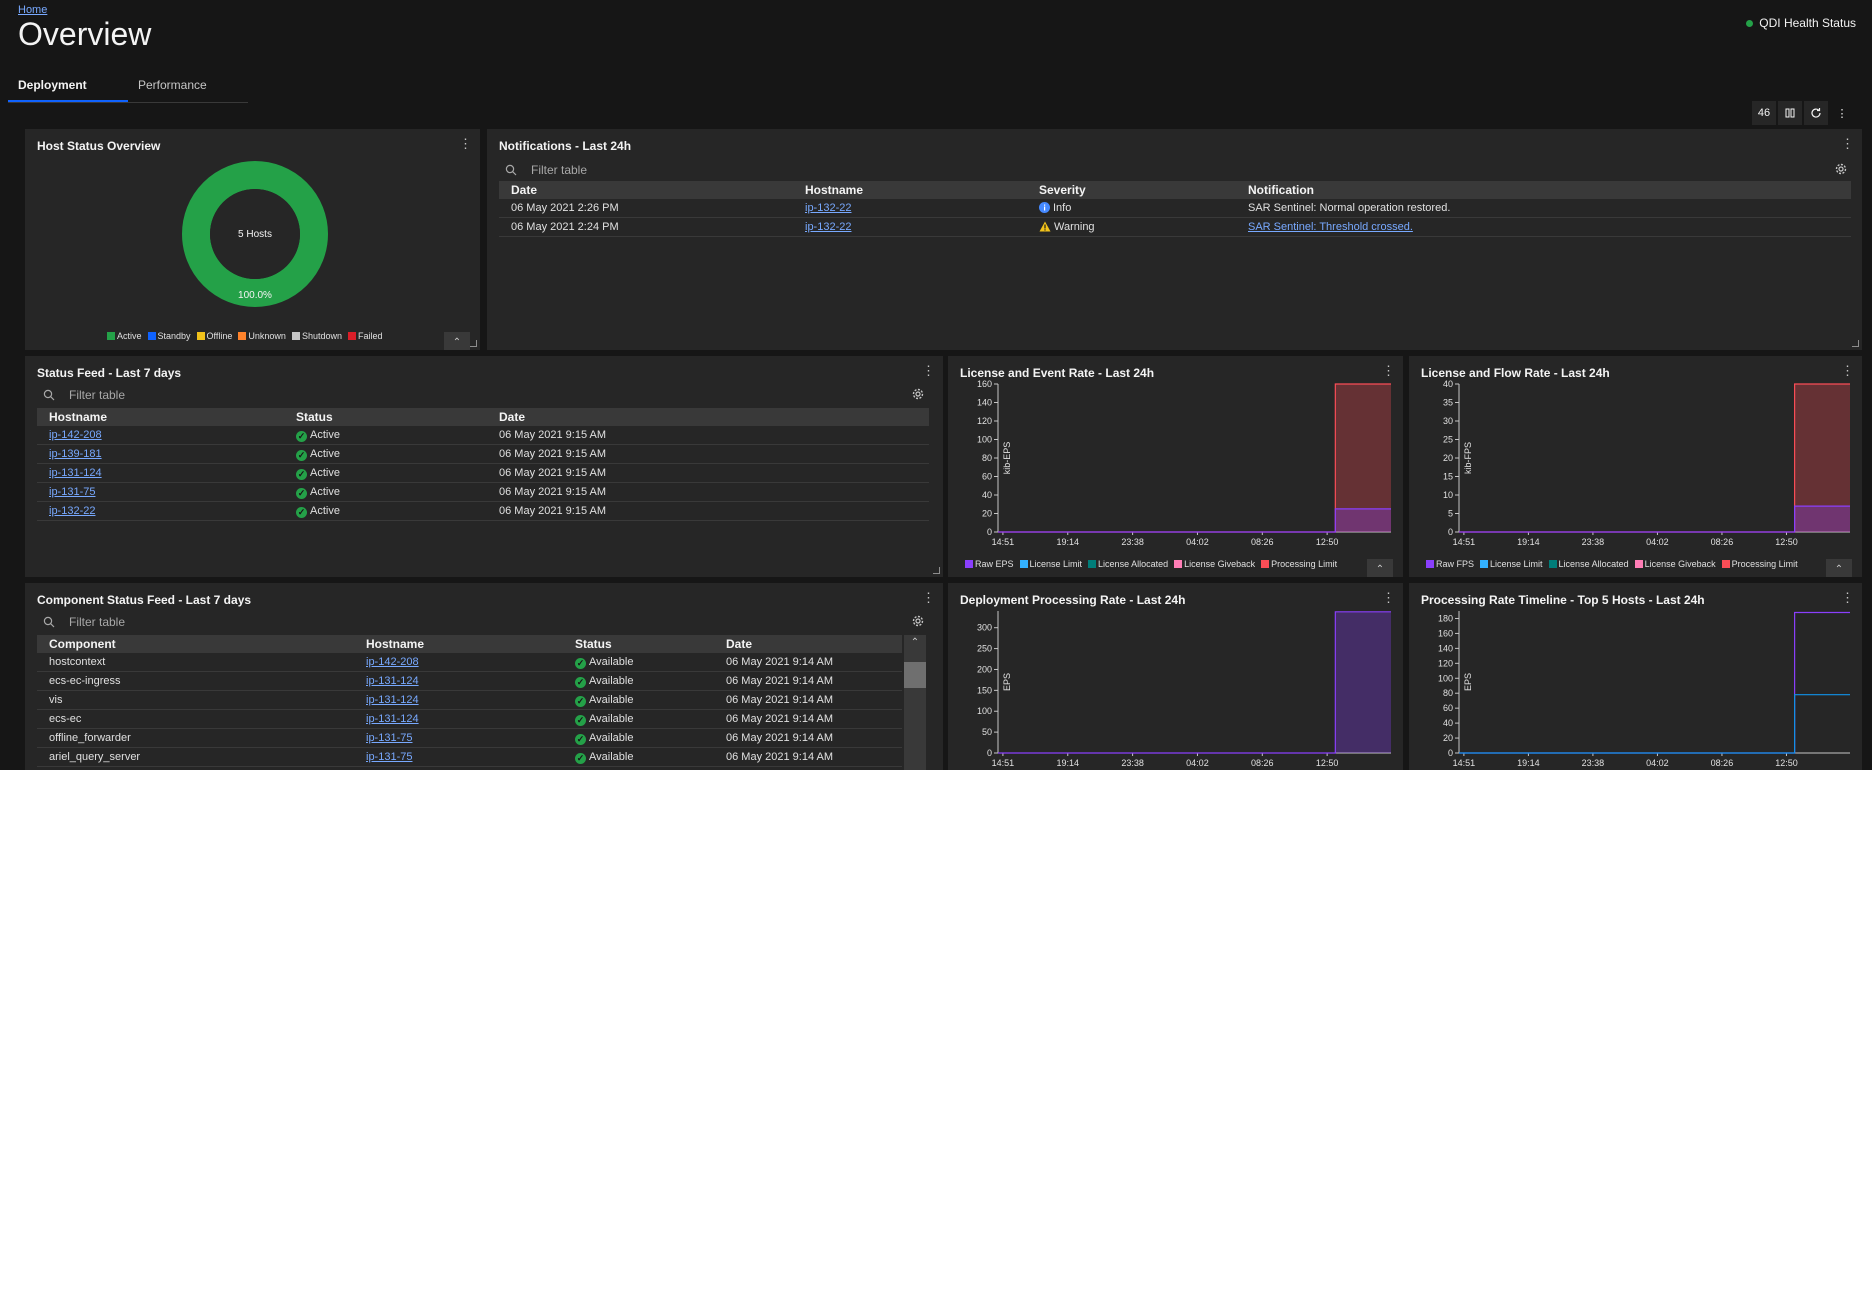 The height and width of the screenshot is (1293, 1876). I want to click on scrollbar-thumb, so click(915, 675).